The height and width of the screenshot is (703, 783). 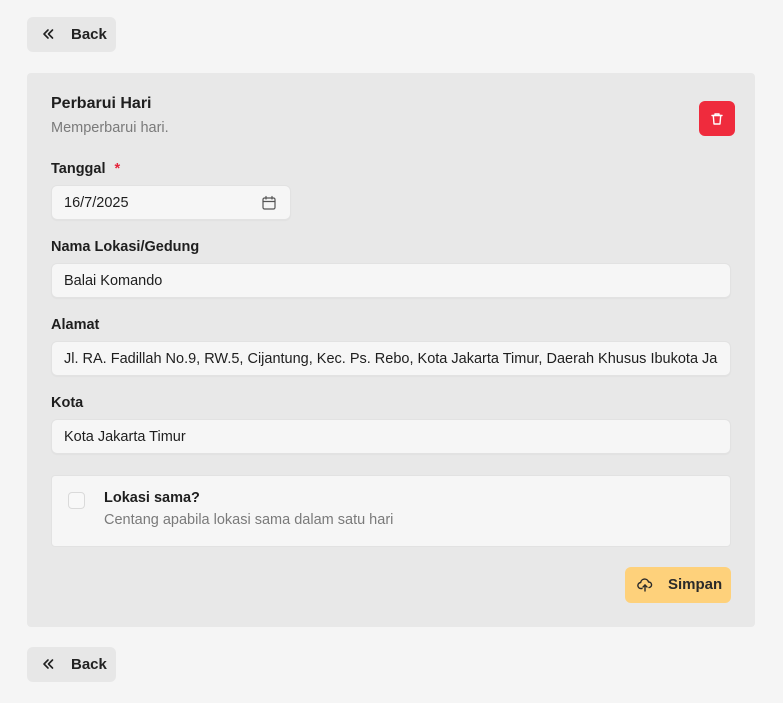 What do you see at coordinates (96, 202) in the screenshot?
I see `date-value: 16/7/2025` at bounding box center [96, 202].